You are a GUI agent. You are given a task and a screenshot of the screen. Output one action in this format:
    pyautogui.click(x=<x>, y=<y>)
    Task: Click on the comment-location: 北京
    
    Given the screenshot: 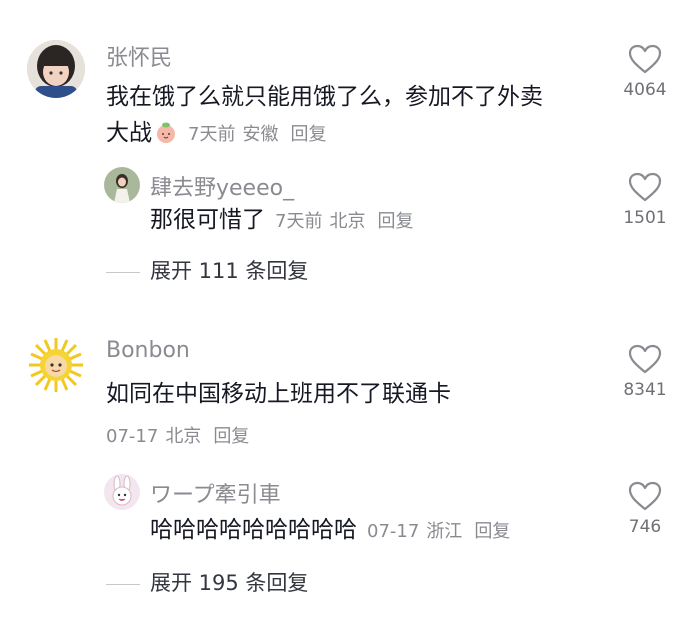 What is the action you would take?
    pyautogui.click(x=183, y=436)
    